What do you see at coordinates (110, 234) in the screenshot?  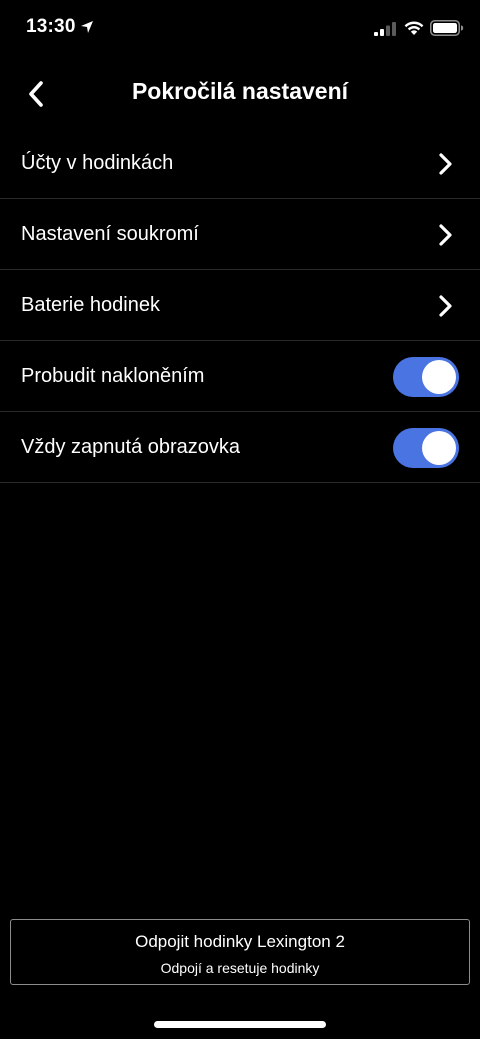 I see `settings-item-label: Nastavení soukromí` at bounding box center [110, 234].